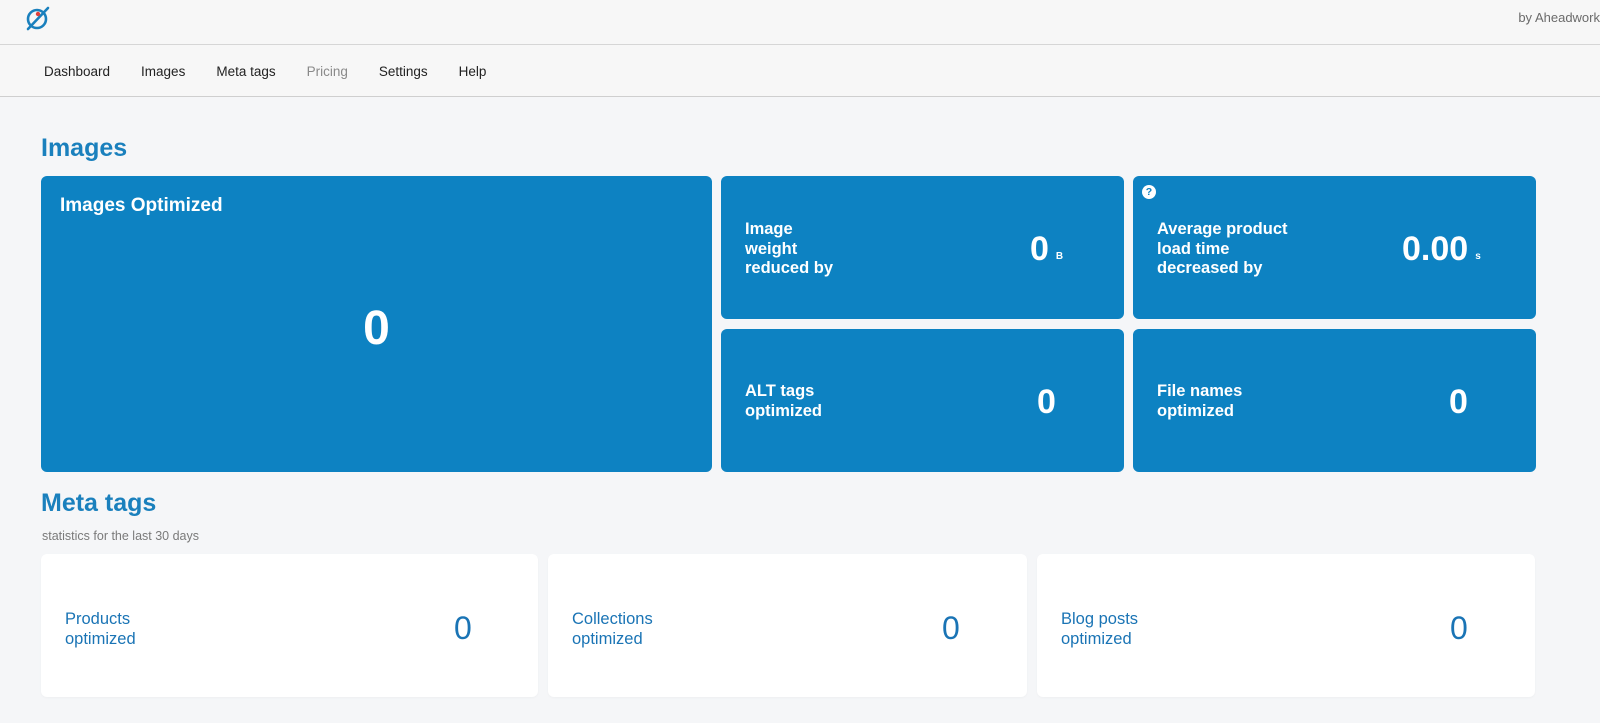 This screenshot has width=1600, height=723. I want to click on blog-posts-card: Blog posts optimized 0, so click(1286, 625).